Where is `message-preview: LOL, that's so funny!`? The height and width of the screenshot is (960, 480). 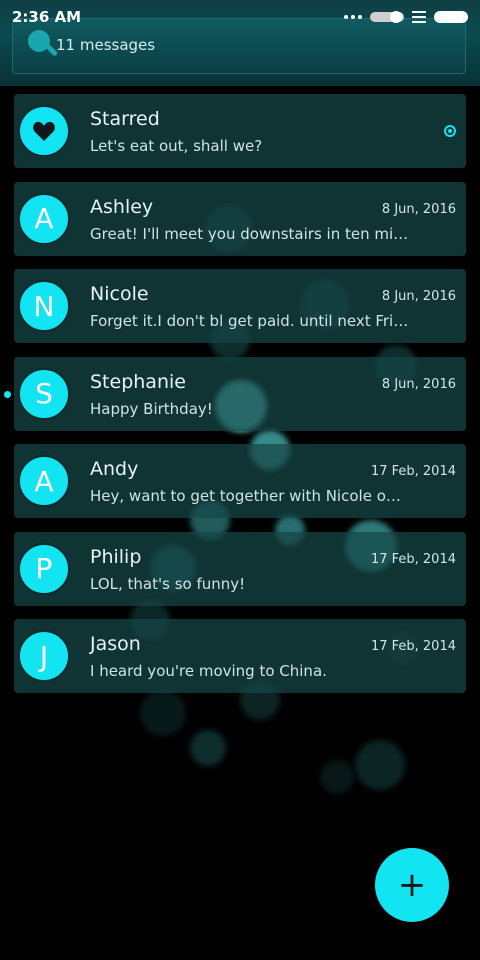
message-preview: LOL, that's so funny! is located at coordinates (168, 583).